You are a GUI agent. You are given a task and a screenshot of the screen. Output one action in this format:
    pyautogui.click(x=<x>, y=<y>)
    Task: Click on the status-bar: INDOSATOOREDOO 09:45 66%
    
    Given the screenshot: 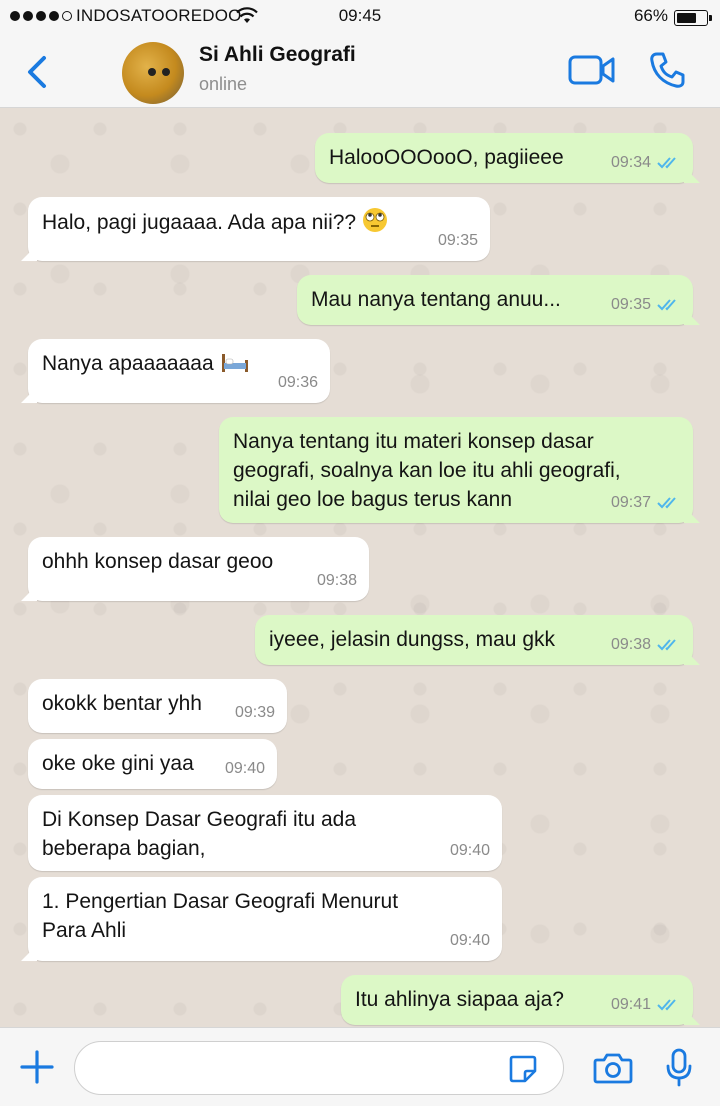 What is the action you would take?
    pyautogui.click(x=360, y=17)
    